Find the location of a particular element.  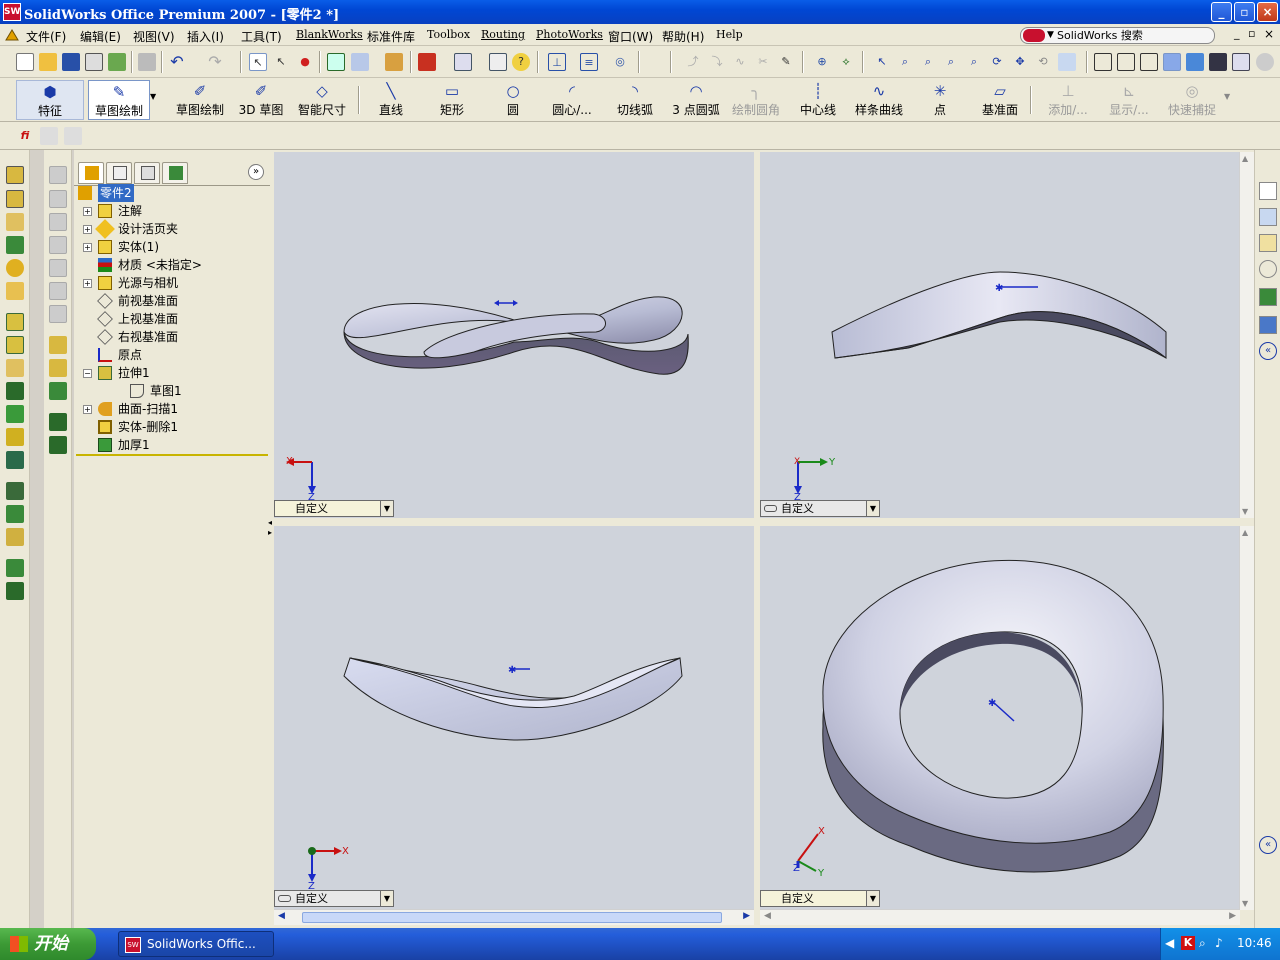

horizontal-scrollbar-right: ◀ ▶ is located at coordinates (1000, 917).